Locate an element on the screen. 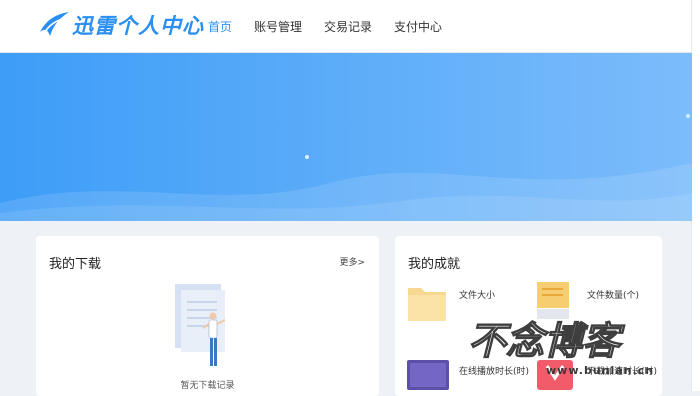  nav-account: 账号管理 is located at coordinates (278, 26).